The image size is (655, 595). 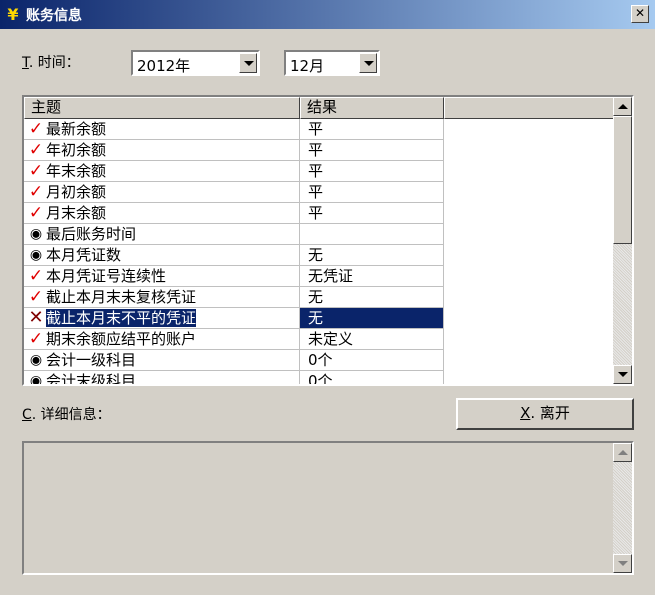 I want to click on title-bar: ¥ 账务信息 ✕, so click(x=327, y=14).